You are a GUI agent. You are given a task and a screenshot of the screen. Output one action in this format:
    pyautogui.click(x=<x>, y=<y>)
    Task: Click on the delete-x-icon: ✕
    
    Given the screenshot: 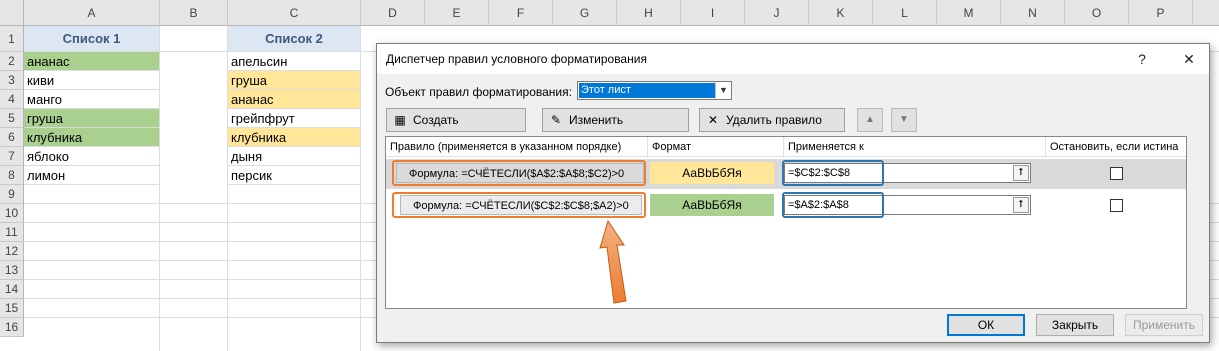 What is the action you would take?
    pyautogui.click(x=713, y=120)
    